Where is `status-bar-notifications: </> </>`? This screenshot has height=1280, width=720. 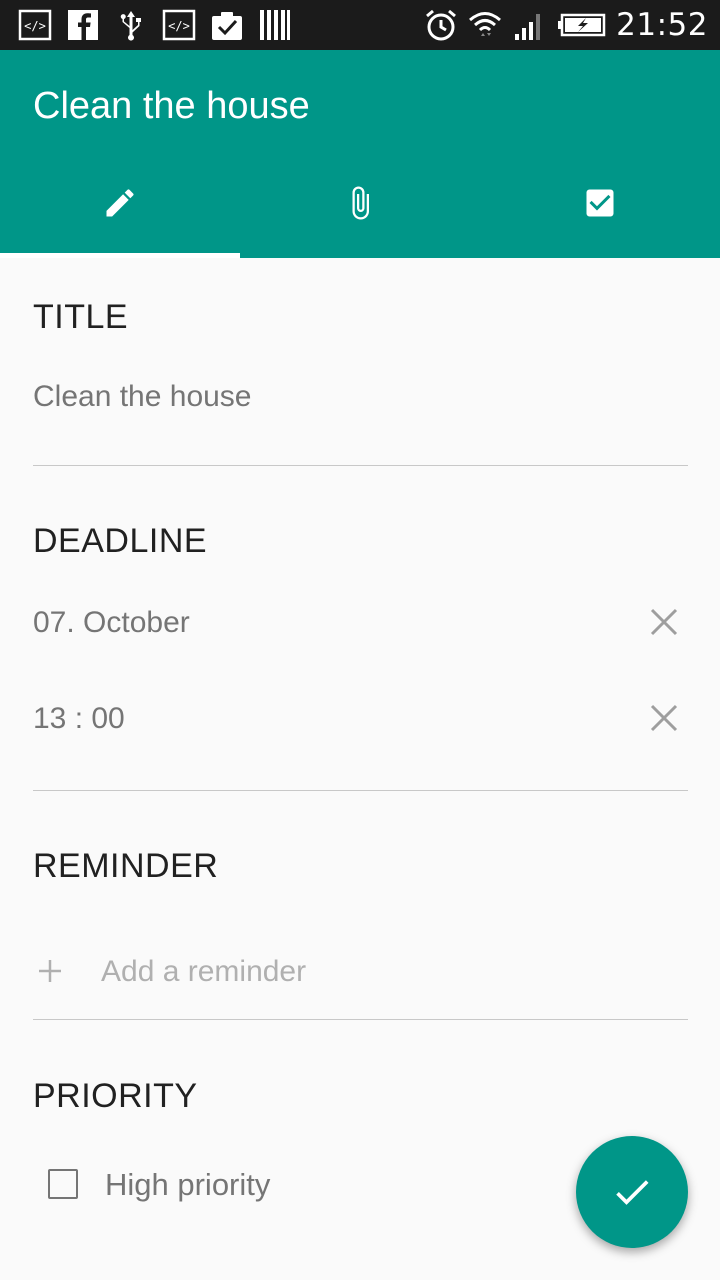 status-bar-notifications: </> </> is located at coordinates (155, 25).